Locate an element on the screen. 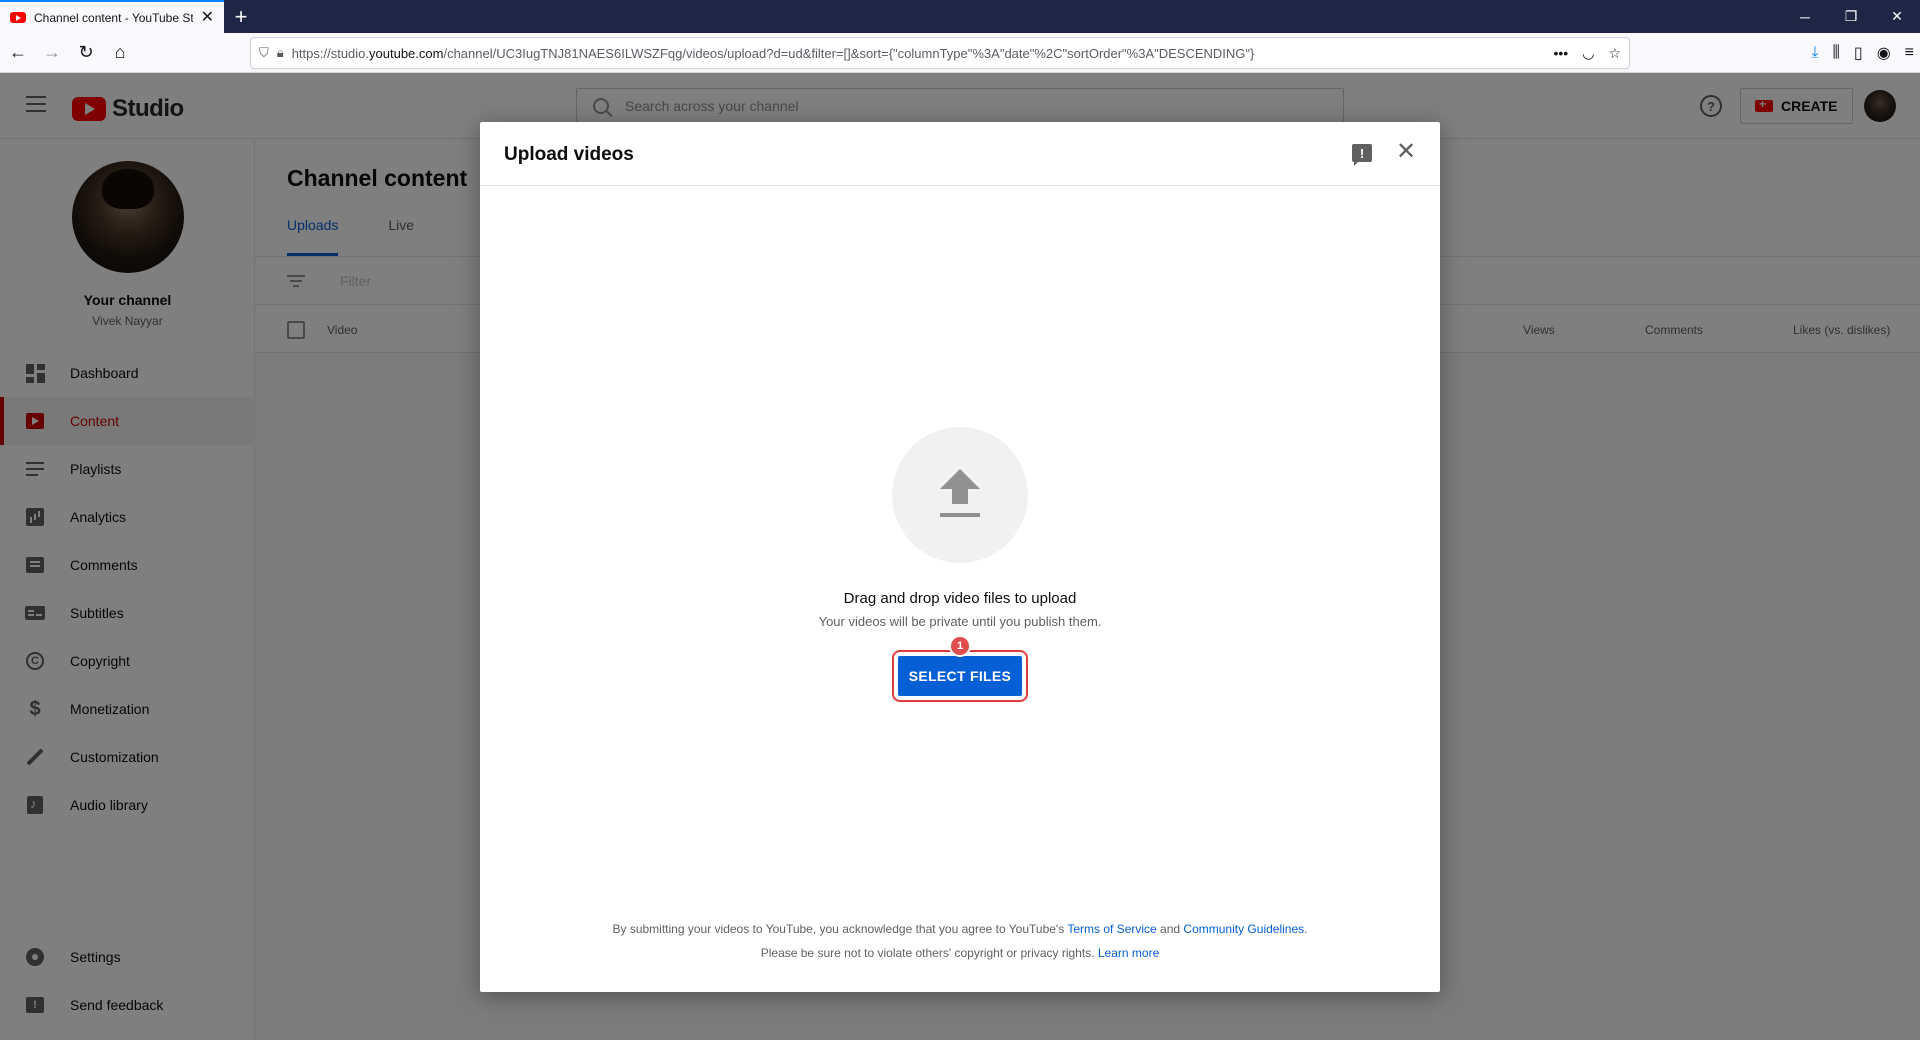 This screenshot has width=1920, height=1040. back-arrow-icon: ← is located at coordinates (18, 53).